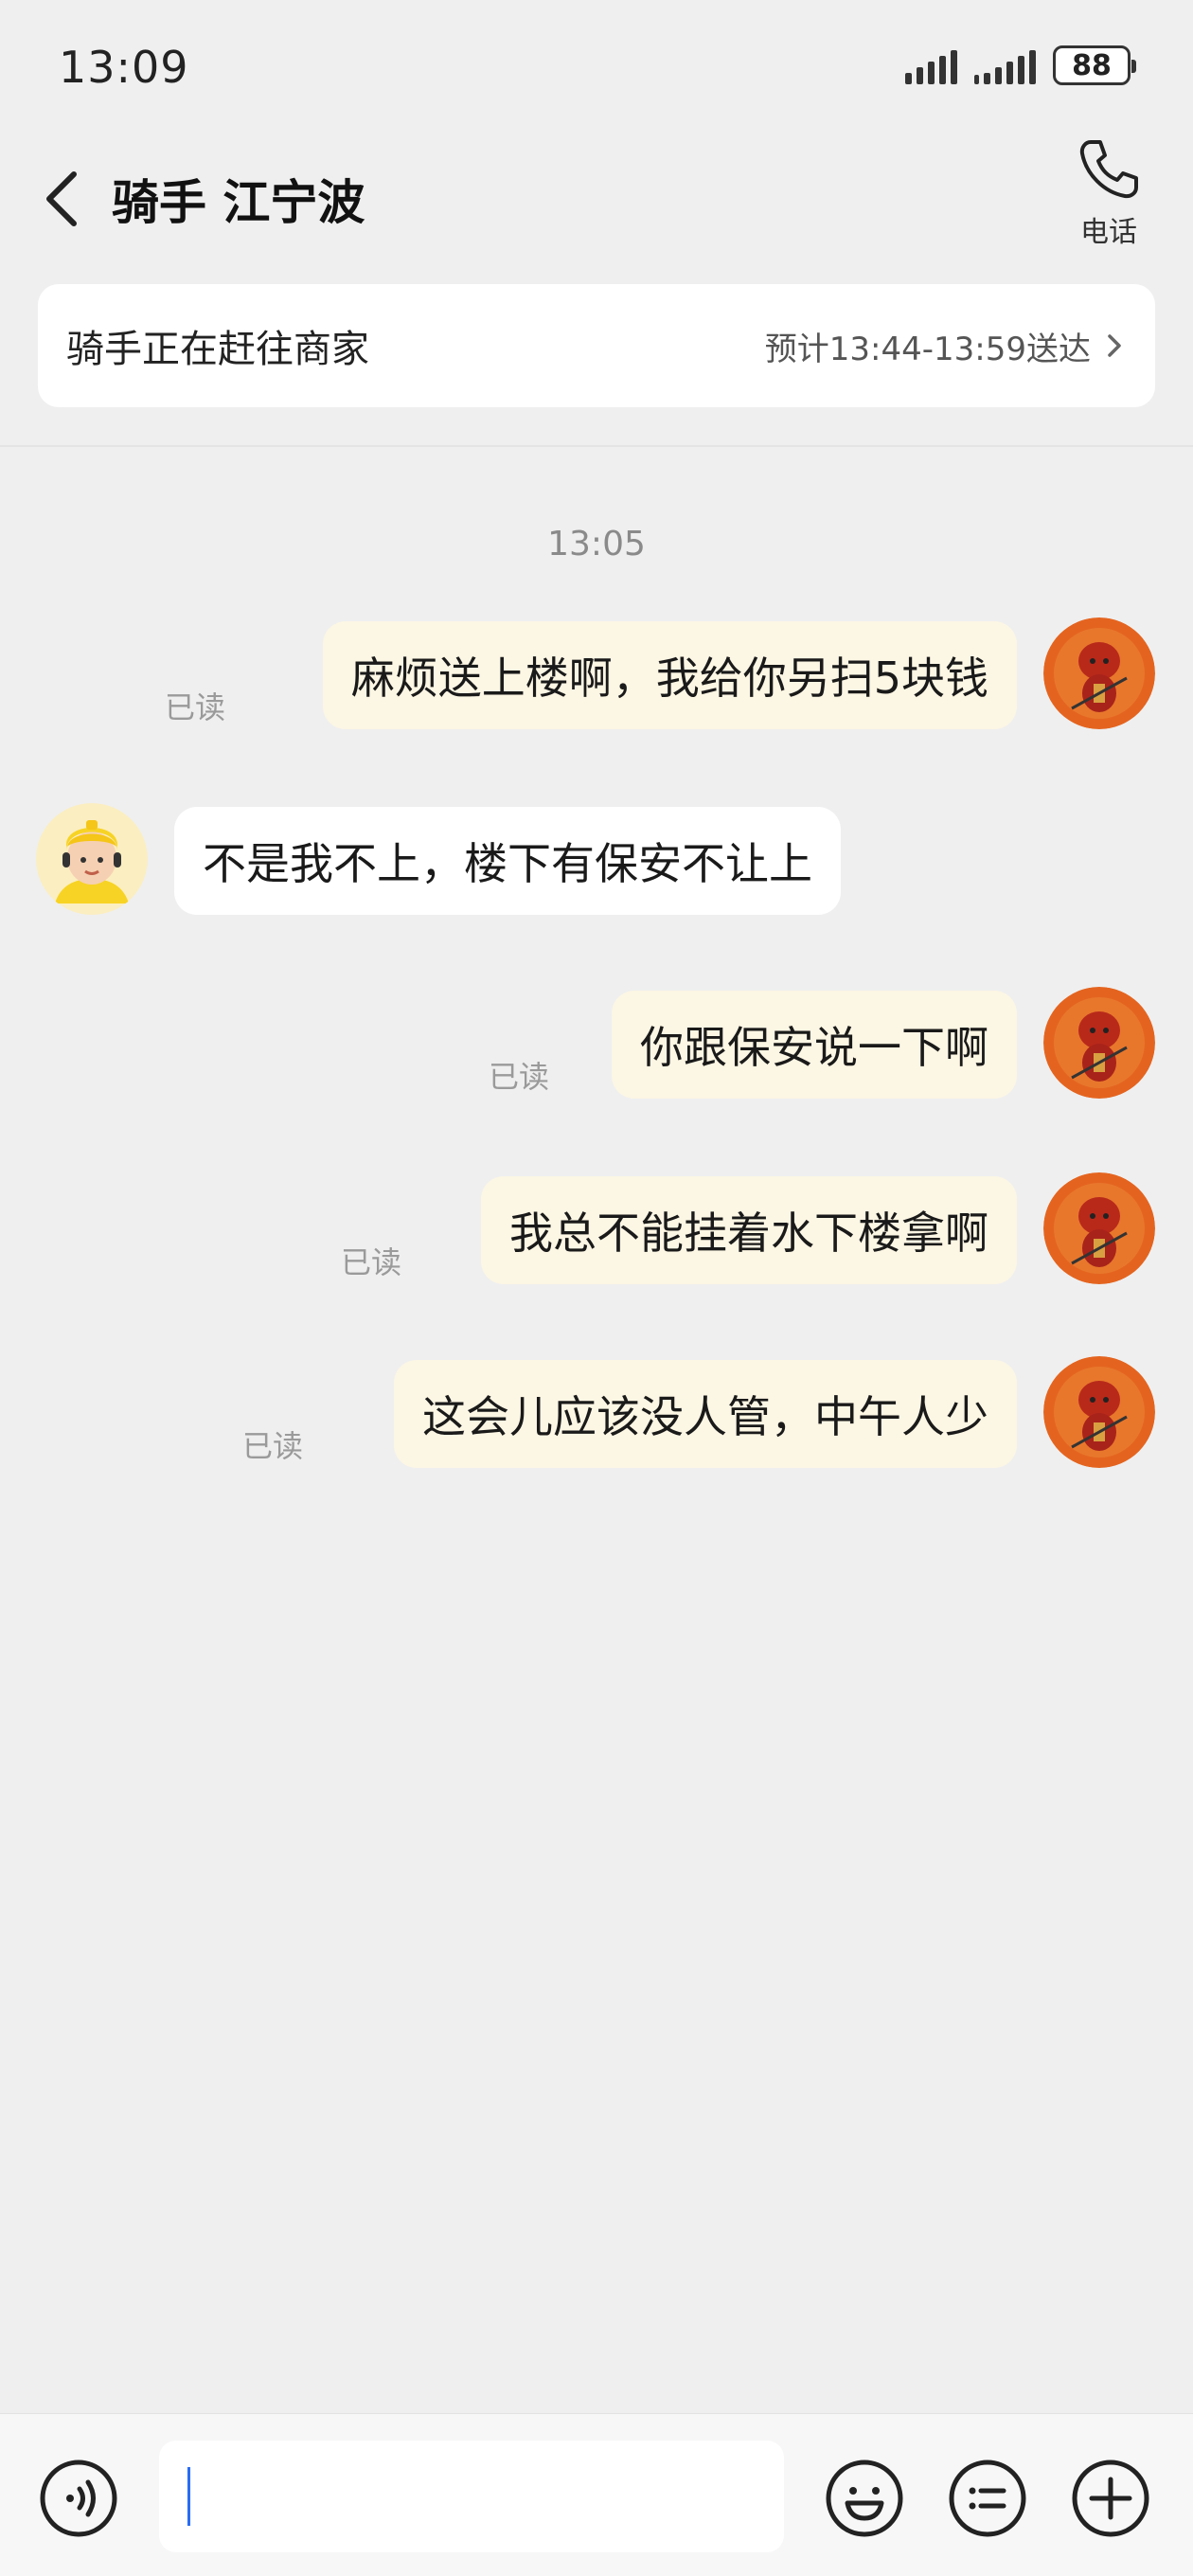  What do you see at coordinates (596, 345) in the screenshot?
I see `delivery-status-card: 骑手正在赶往商家 预计13:44-13:59送达` at bounding box center [596, 345].